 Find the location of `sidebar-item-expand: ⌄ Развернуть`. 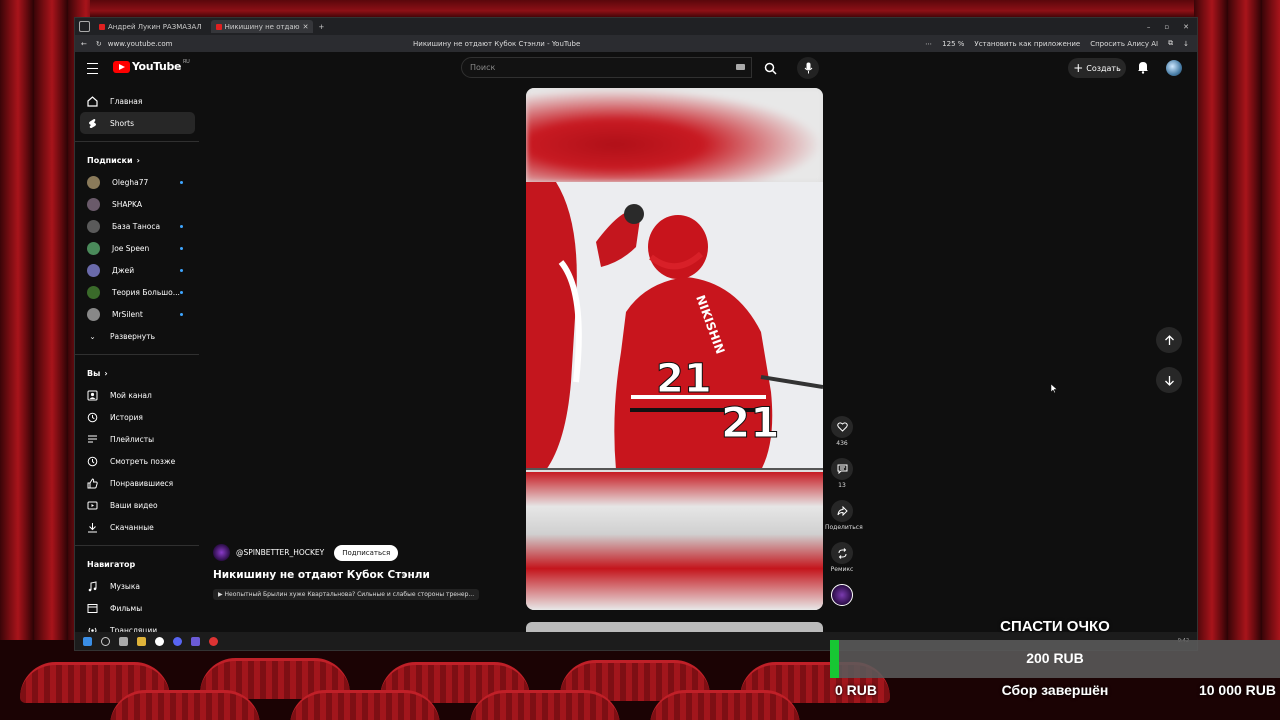

sidebar-item-expand: ⌄ Развернуть is located at coordinates (137, 336).